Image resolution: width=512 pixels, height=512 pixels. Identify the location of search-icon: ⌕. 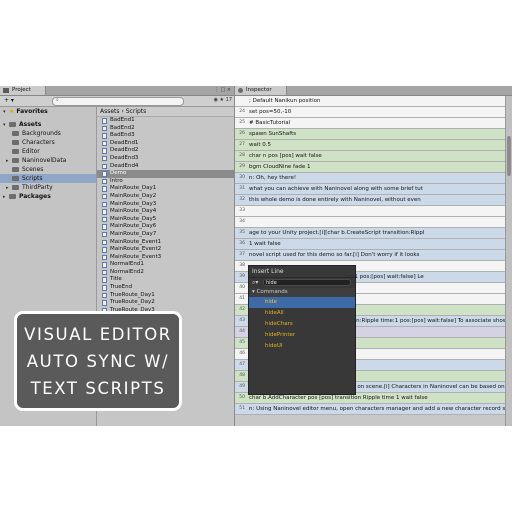
(57, 100).